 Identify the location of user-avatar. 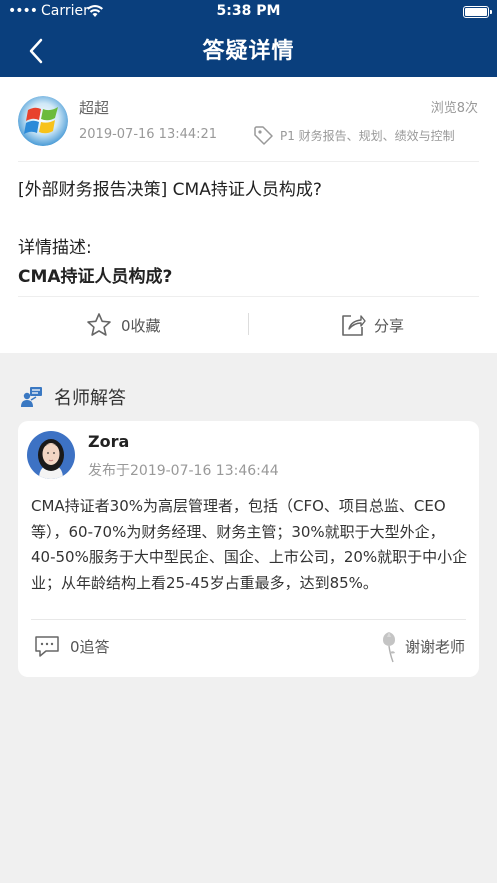
(43, 121).